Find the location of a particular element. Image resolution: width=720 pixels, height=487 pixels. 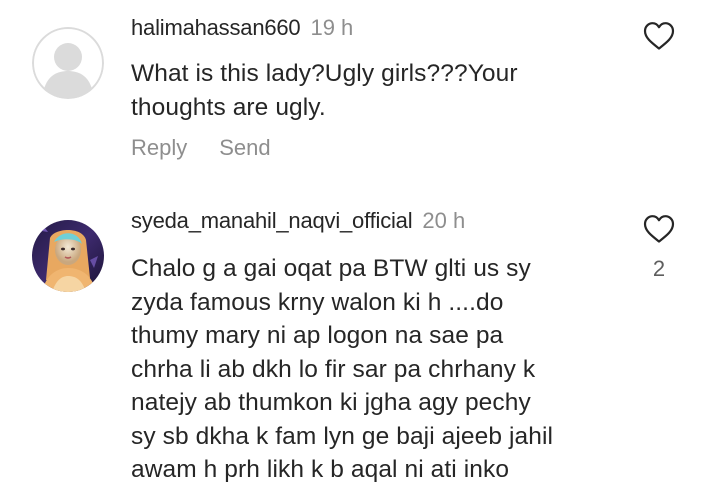

user-avatar-image is located at coordinates (68, 256).